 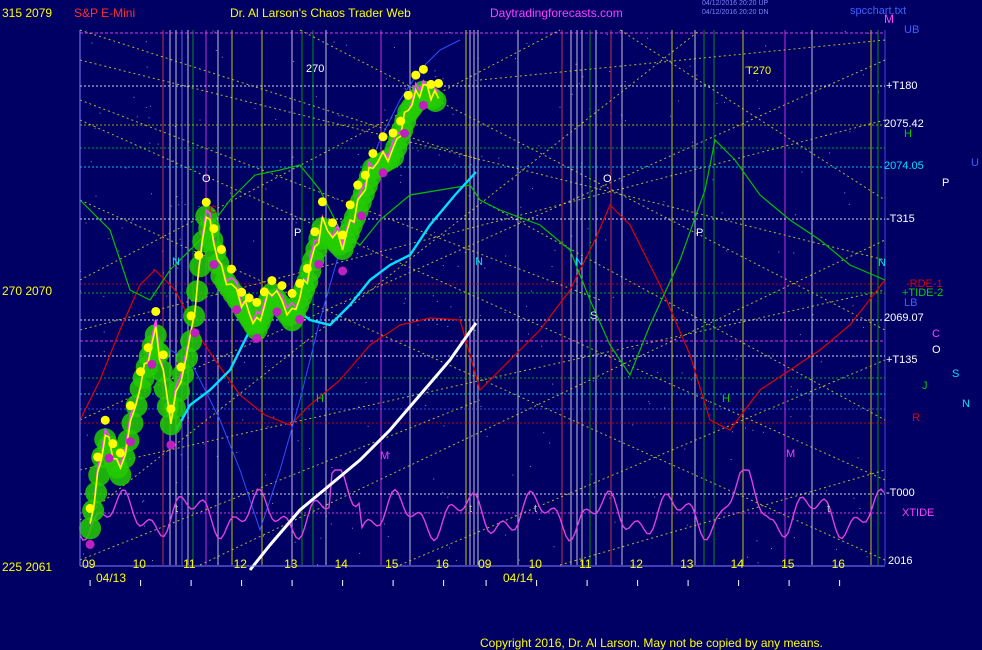 What do you see at coordinates (556, 13) in the screenshot?
I see `site-label: Daytradingforecasts.com` at bounding box center [556, 13].